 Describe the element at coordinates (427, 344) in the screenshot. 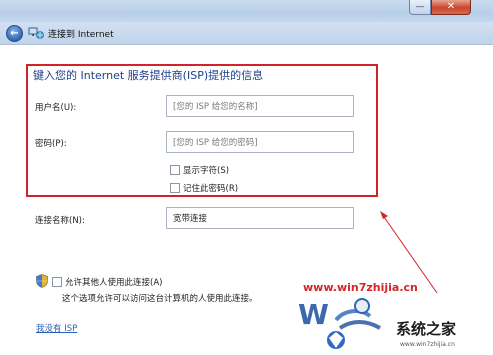

I see `watermark-small-url: www.win7zhijia.cn` at that location.